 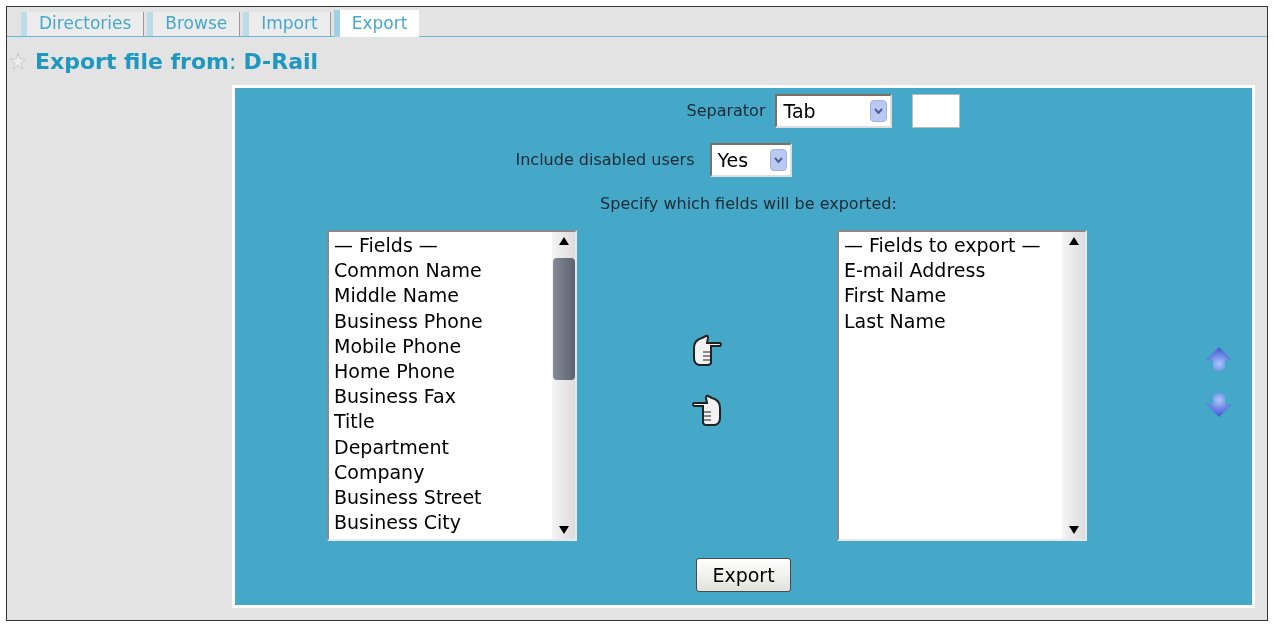 What do you see at coordinates (443, 472) in the screenshot?
I see `list-item: Company` at bounding box center [443, 472].